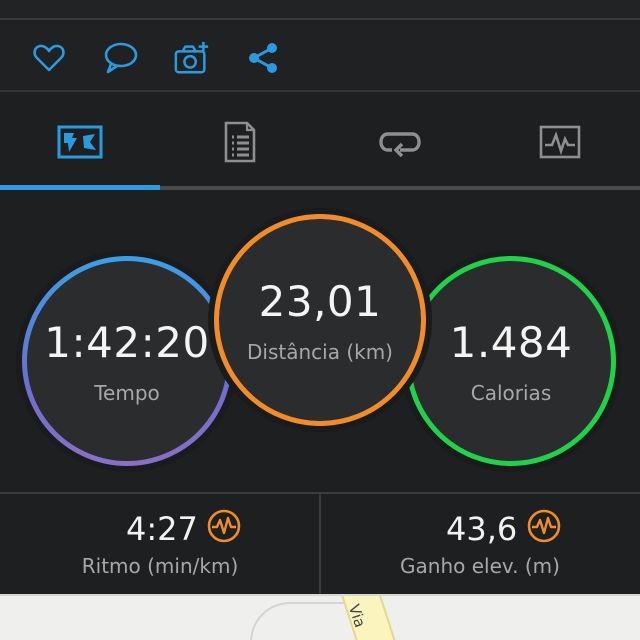  What do you see at coordinates (127, 342) in the screenshot?
I see `time-value: 1:42:20` at bounding box center [127, 342].